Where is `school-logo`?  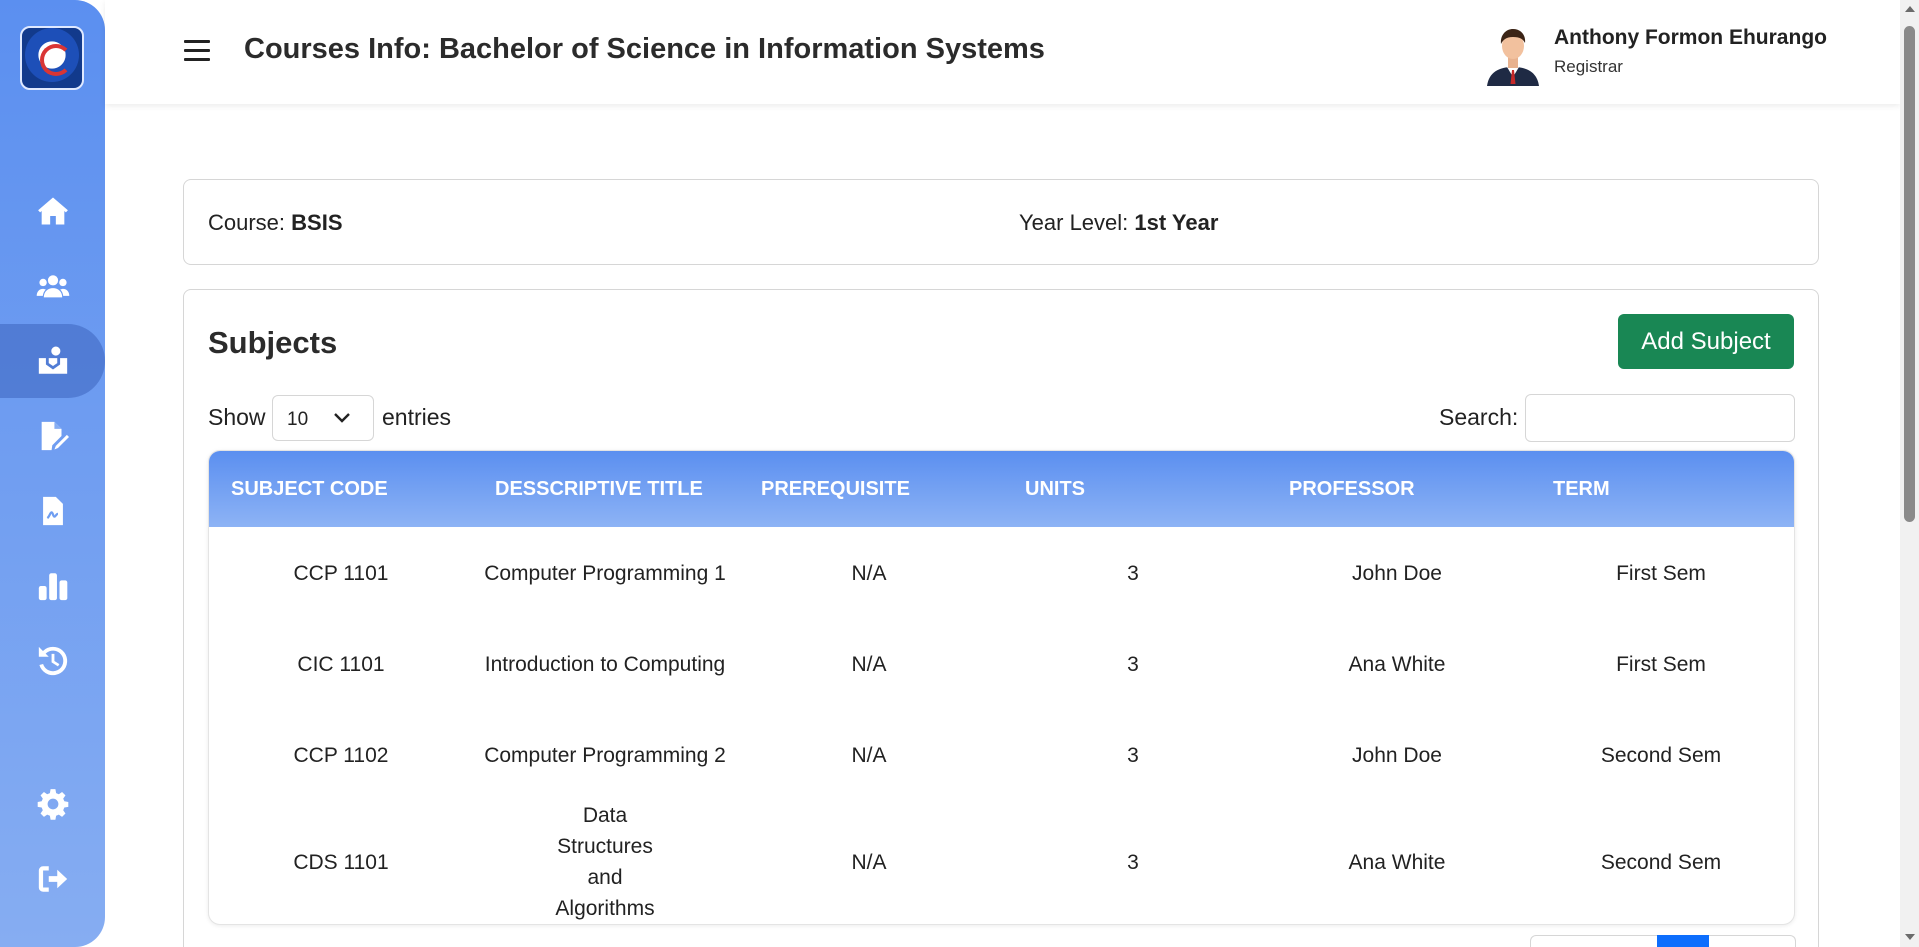
school-logo is located at coordinates (52, 58).